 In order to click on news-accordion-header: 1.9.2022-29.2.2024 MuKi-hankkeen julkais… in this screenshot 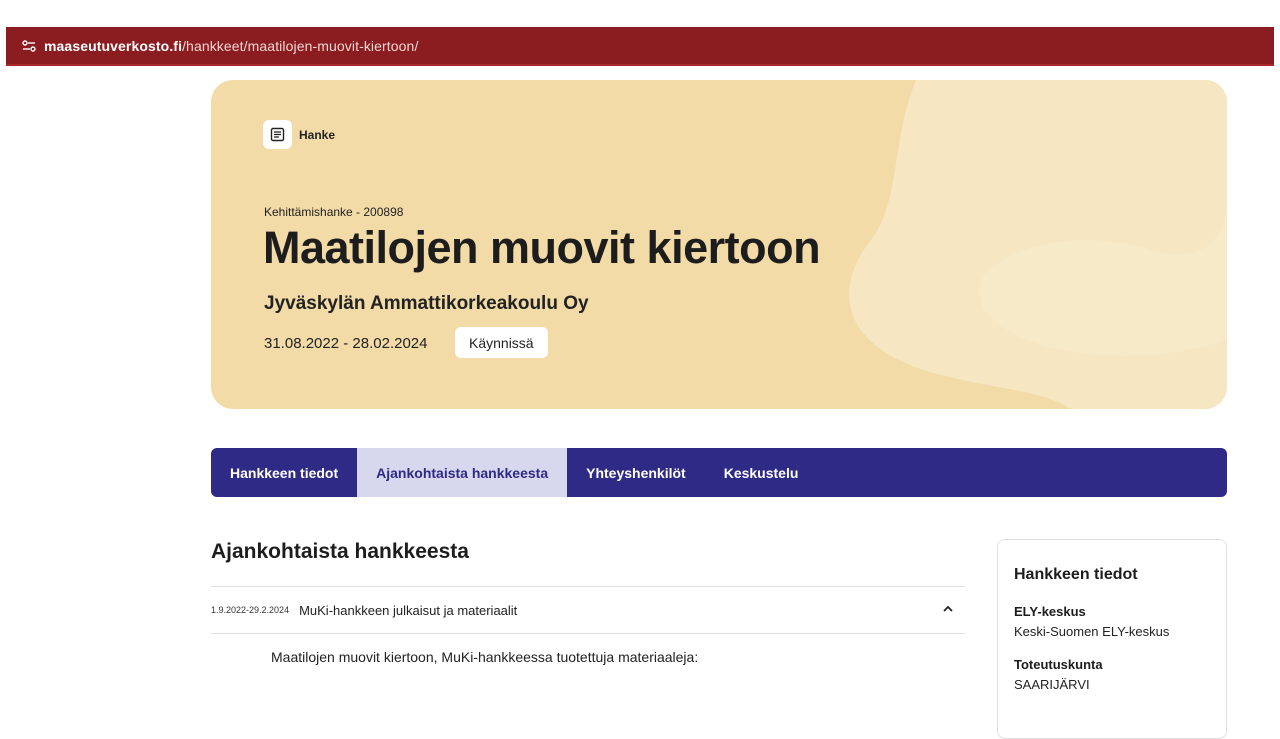, I will do `click(588, 610)`.